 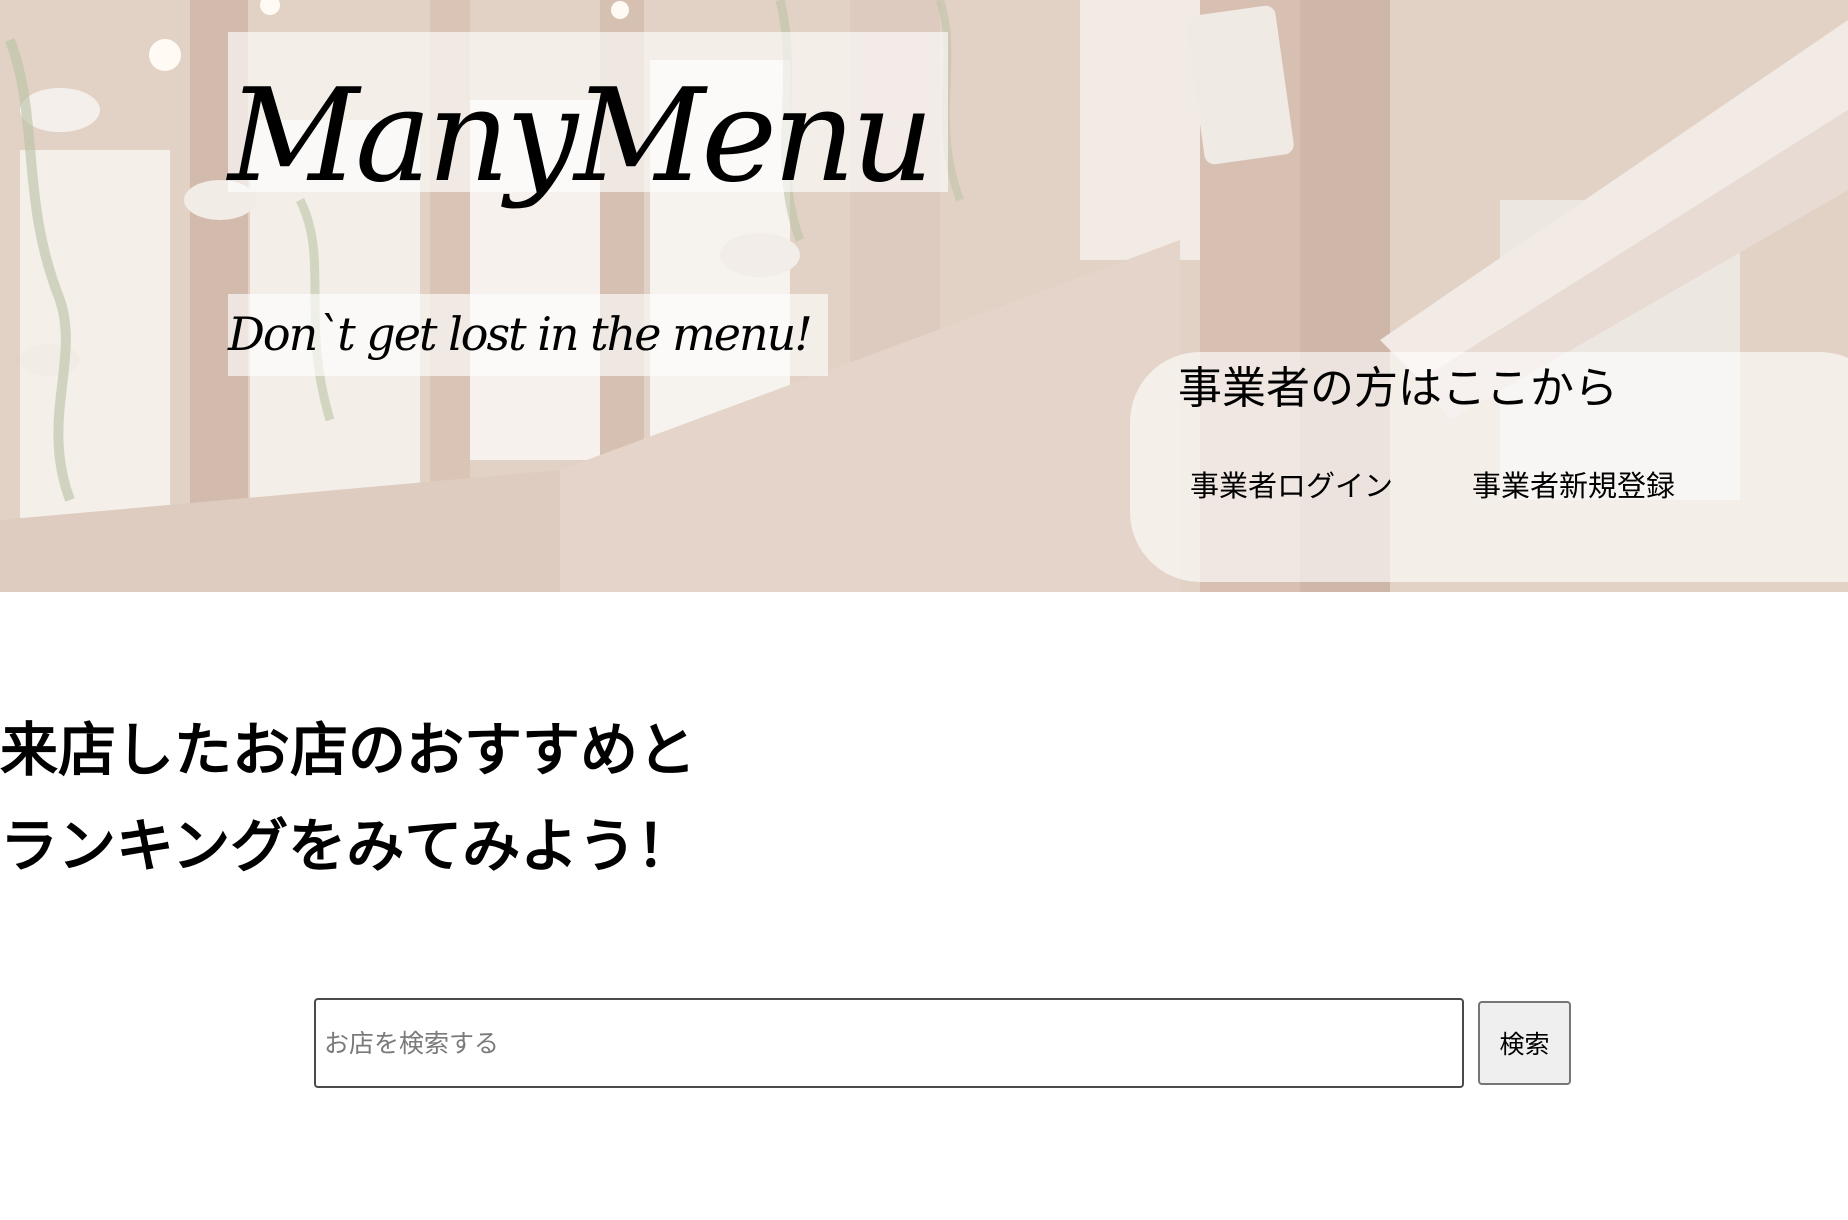 What do you see at coordinates (348, 750) in the screenshot?
I see `intro-line-1: 来店したお店のおすすめと` at bounding box center [348, 750].